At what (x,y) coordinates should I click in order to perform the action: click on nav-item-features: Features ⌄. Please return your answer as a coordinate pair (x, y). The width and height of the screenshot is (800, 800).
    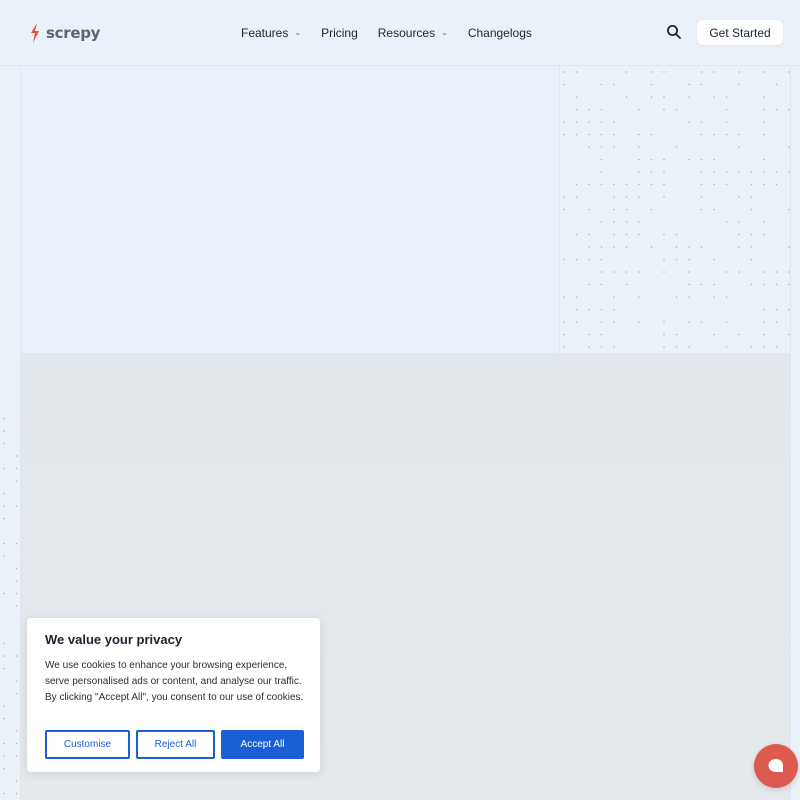
    Looking at the image, I should click on (271, 33).